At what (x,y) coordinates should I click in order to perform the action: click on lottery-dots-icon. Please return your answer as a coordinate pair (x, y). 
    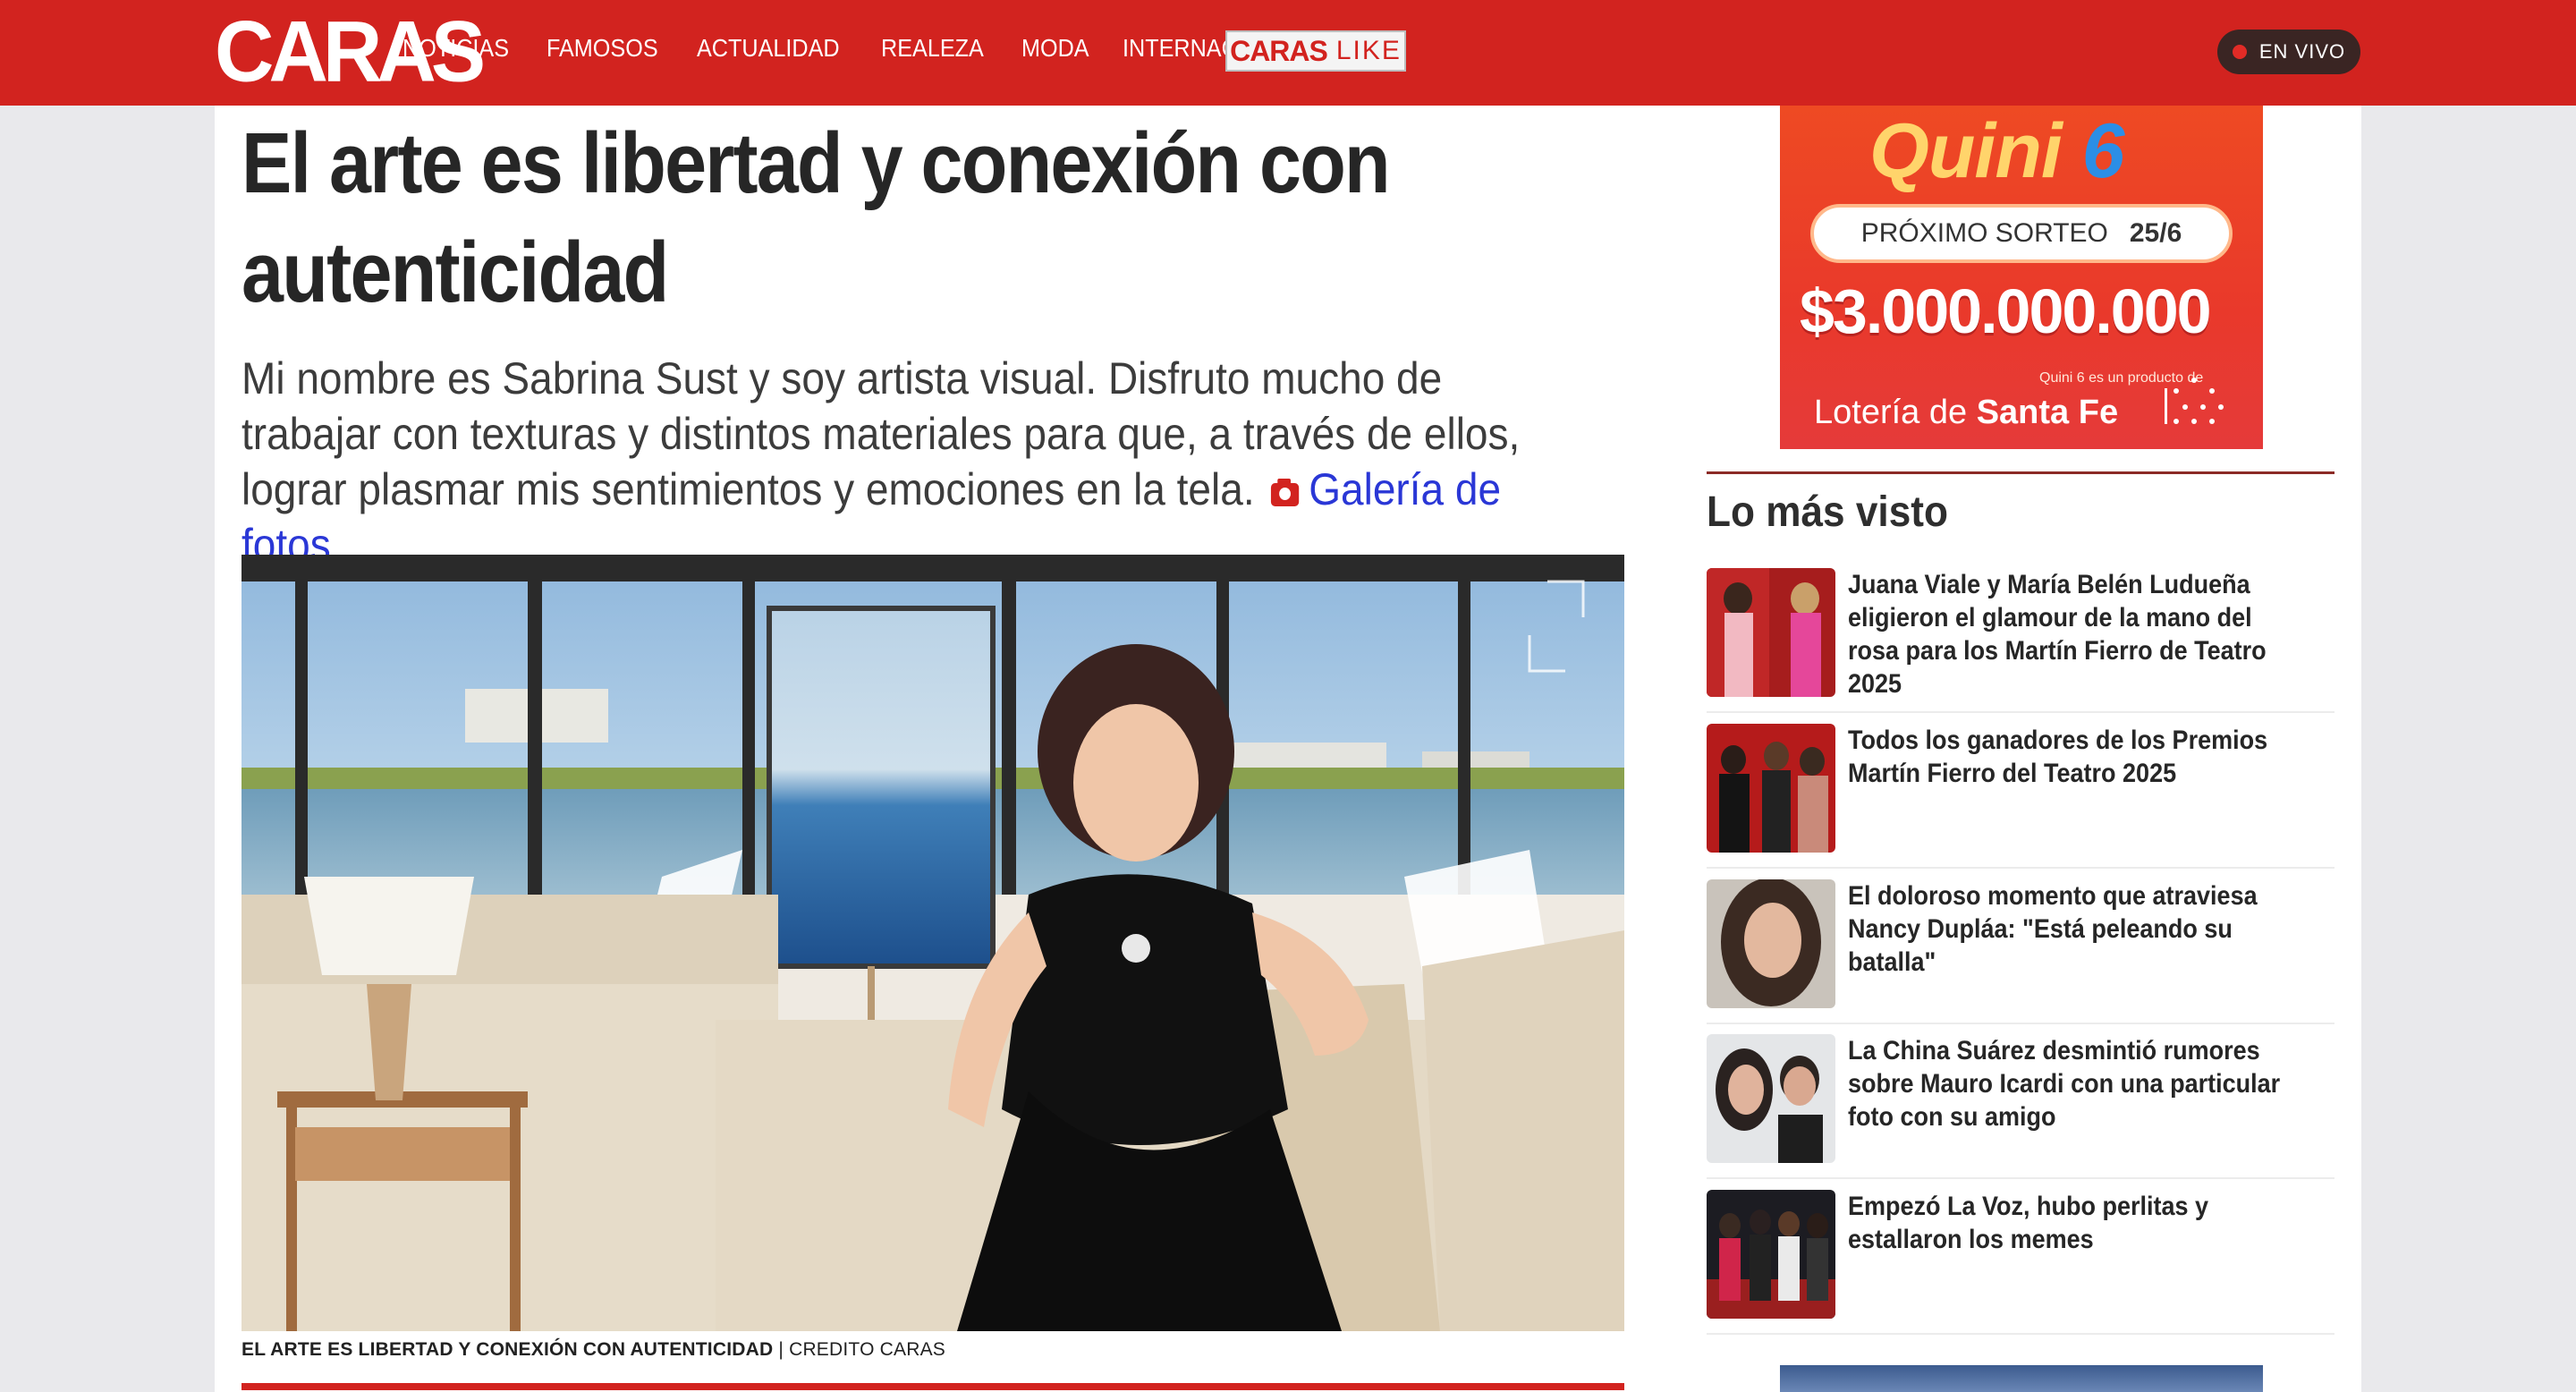
    Looking at the image, I should click on (2198, 399).